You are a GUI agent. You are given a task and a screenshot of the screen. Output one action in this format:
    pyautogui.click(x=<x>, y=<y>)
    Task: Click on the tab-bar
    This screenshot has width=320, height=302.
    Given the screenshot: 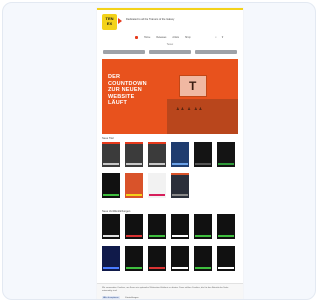 What is the action you would take?
    pyautogui.click(x=170, y=52)
    